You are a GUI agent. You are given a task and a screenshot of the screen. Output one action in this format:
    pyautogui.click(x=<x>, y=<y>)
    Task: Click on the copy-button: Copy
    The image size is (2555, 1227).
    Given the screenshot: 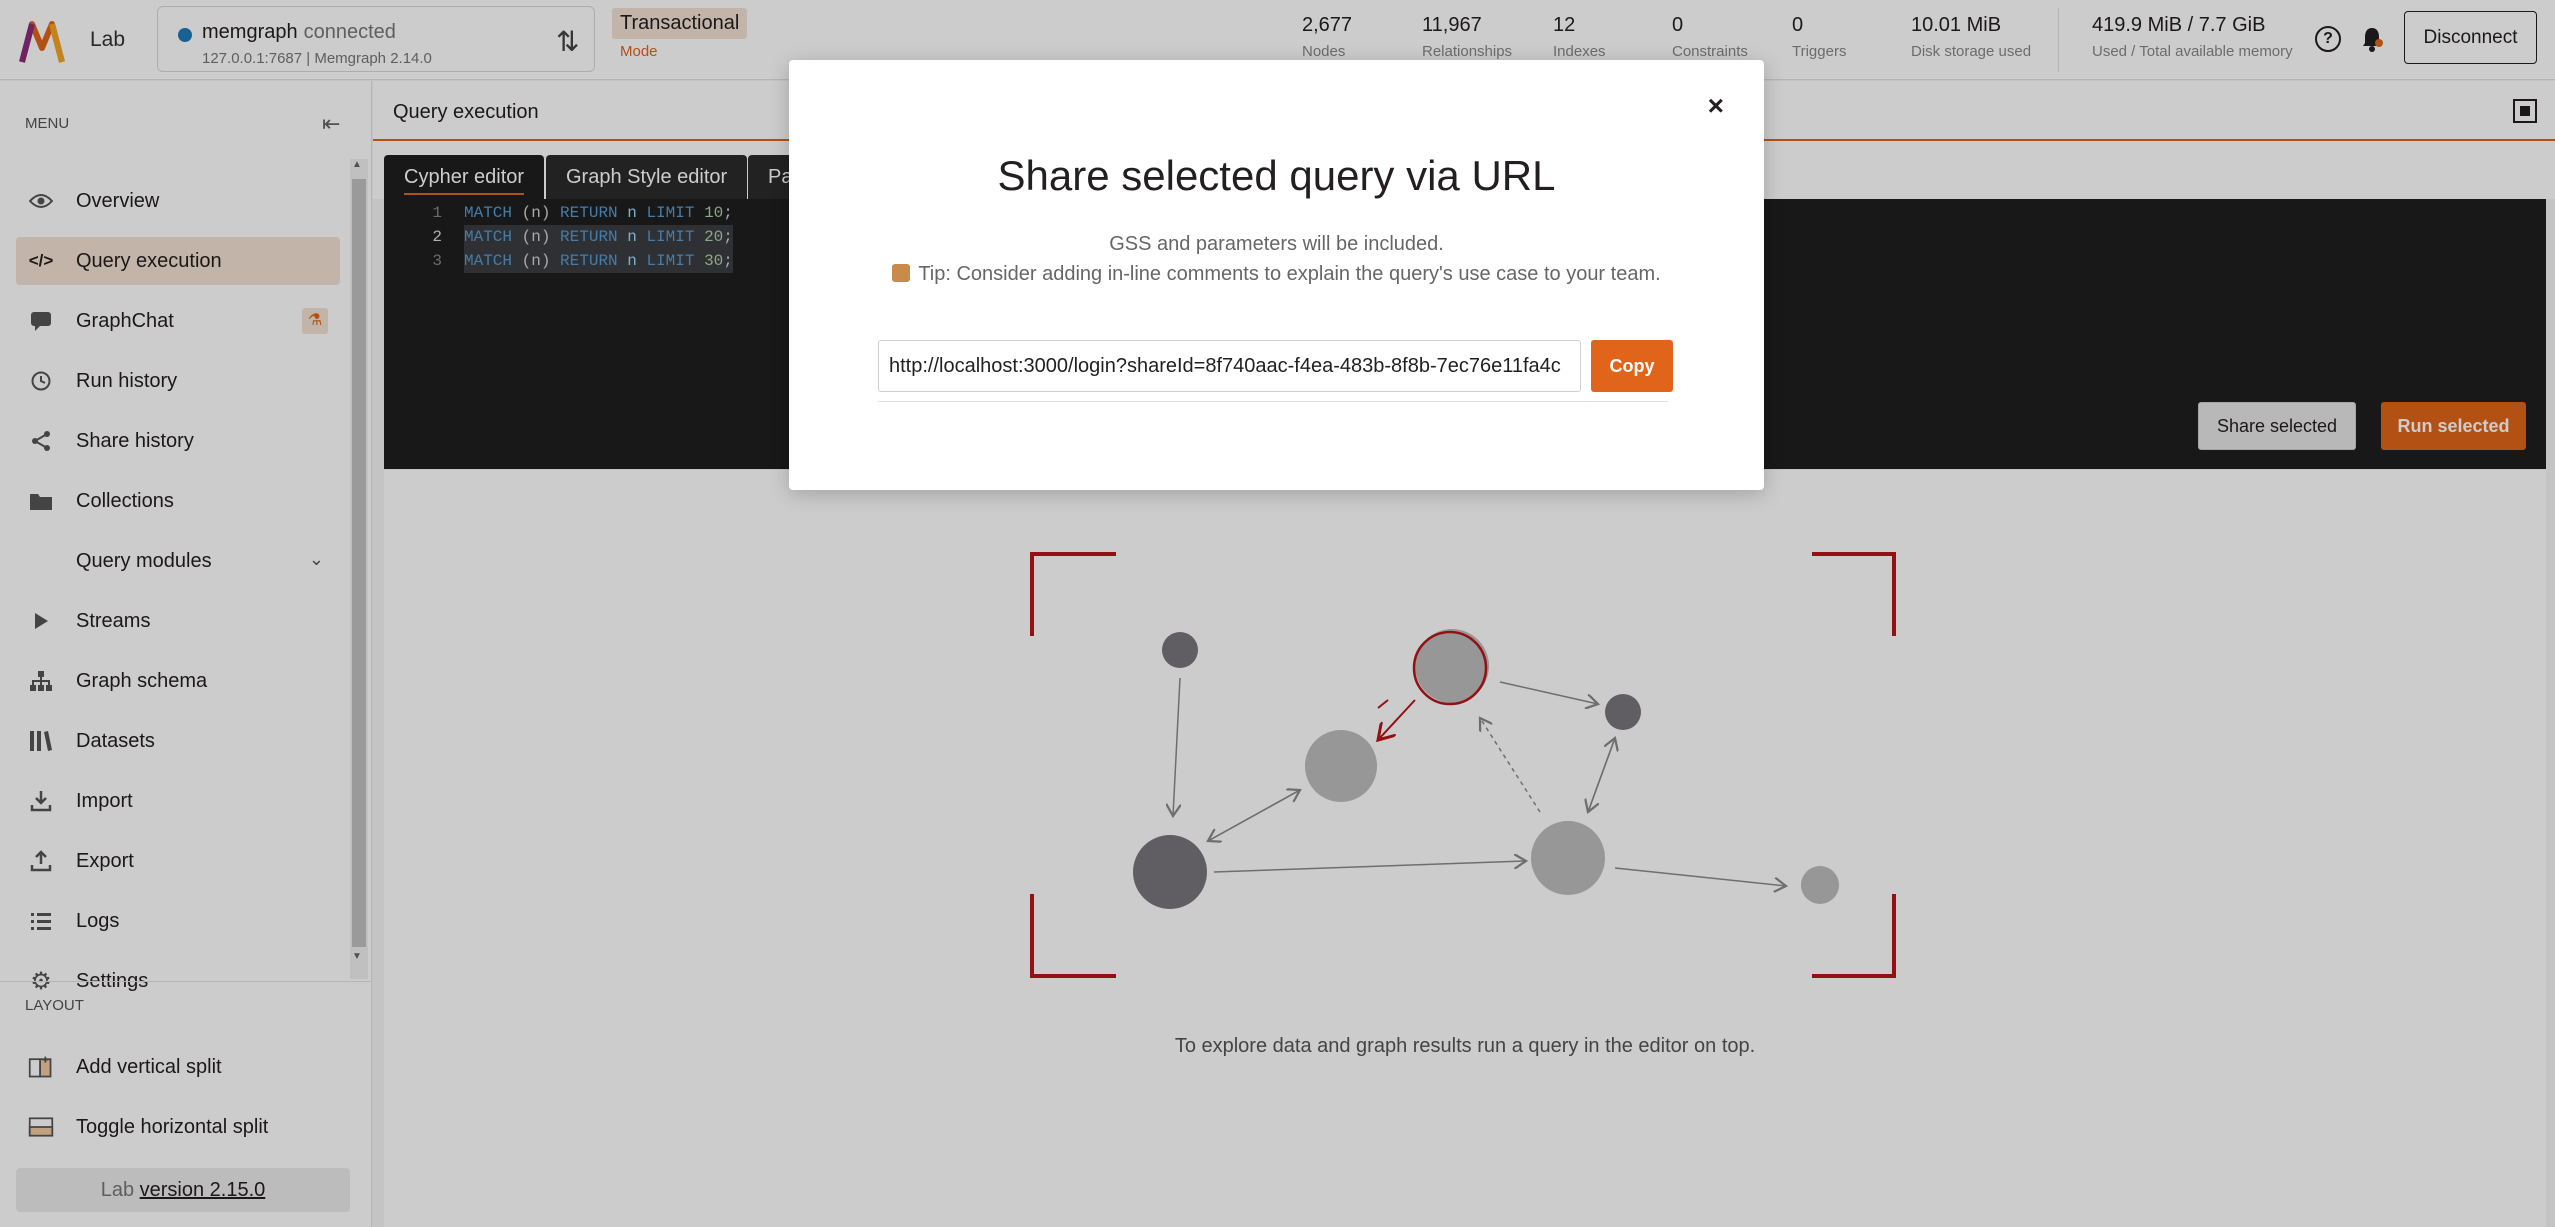 What is the action you would take?
    pyautogui.click(x=1632, y=366)
    